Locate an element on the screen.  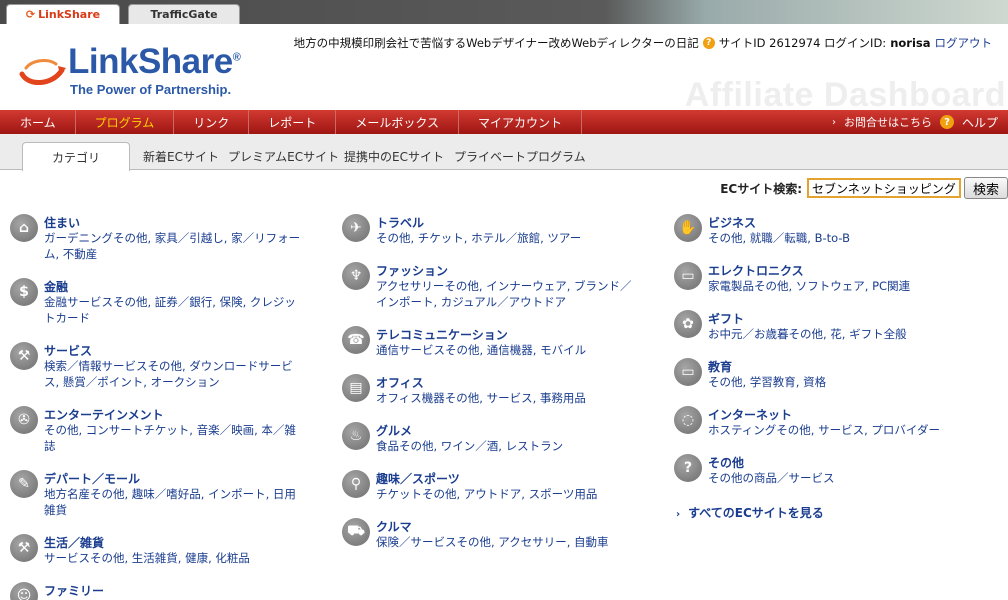
tab-linkshare: ⟳ LinkShare is located at coordinates (63, 14).